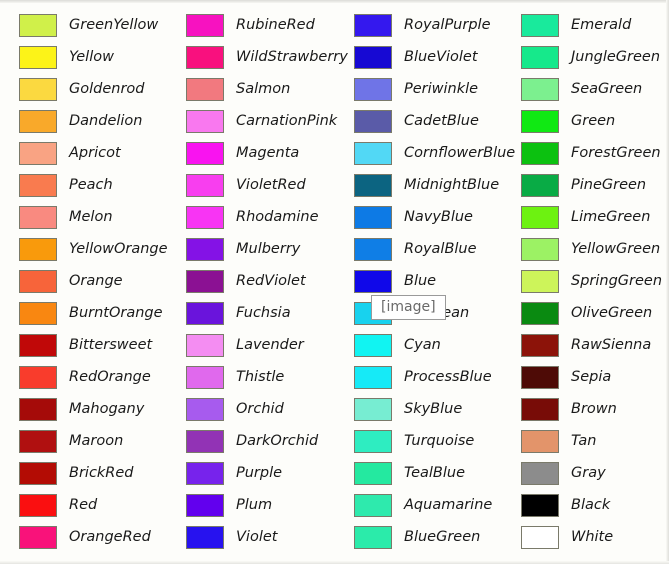 Image resolution: width=669 pixels, height=564 pixels. I want to click on swatch-row: BlueGreen, so click(417, 537).